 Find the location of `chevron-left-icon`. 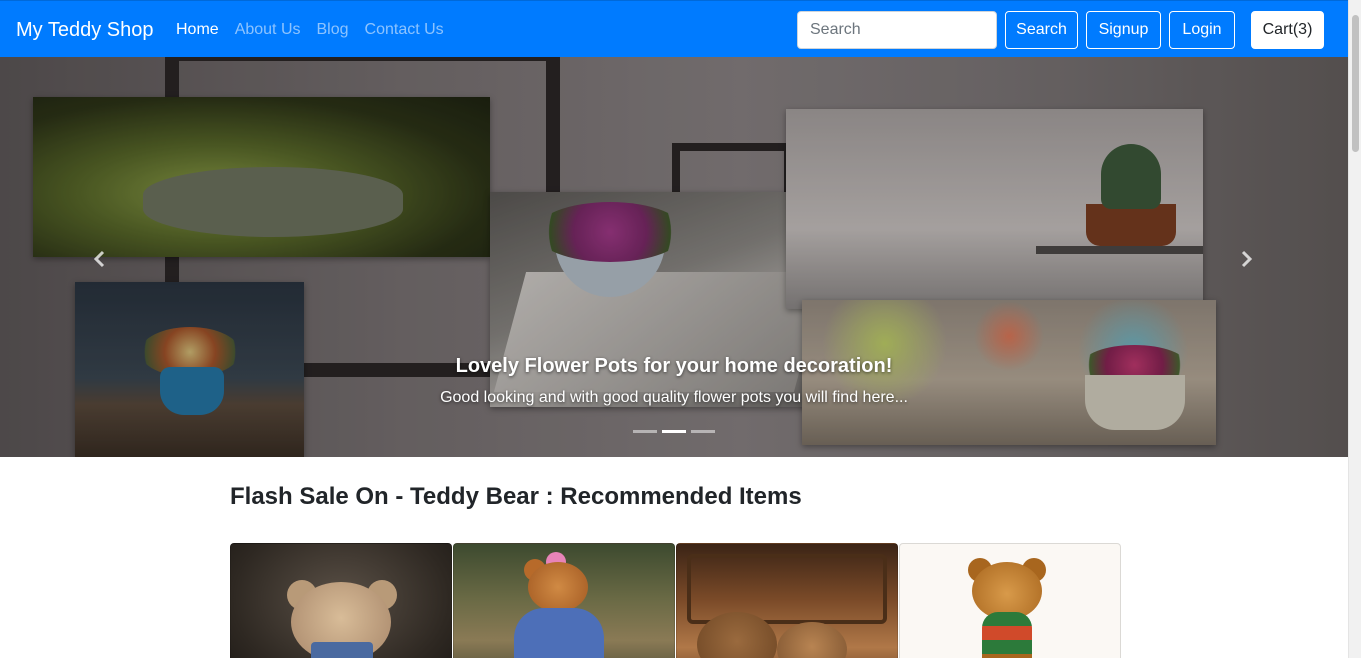

chevron-left-icon is located at coordinates (99, 259).